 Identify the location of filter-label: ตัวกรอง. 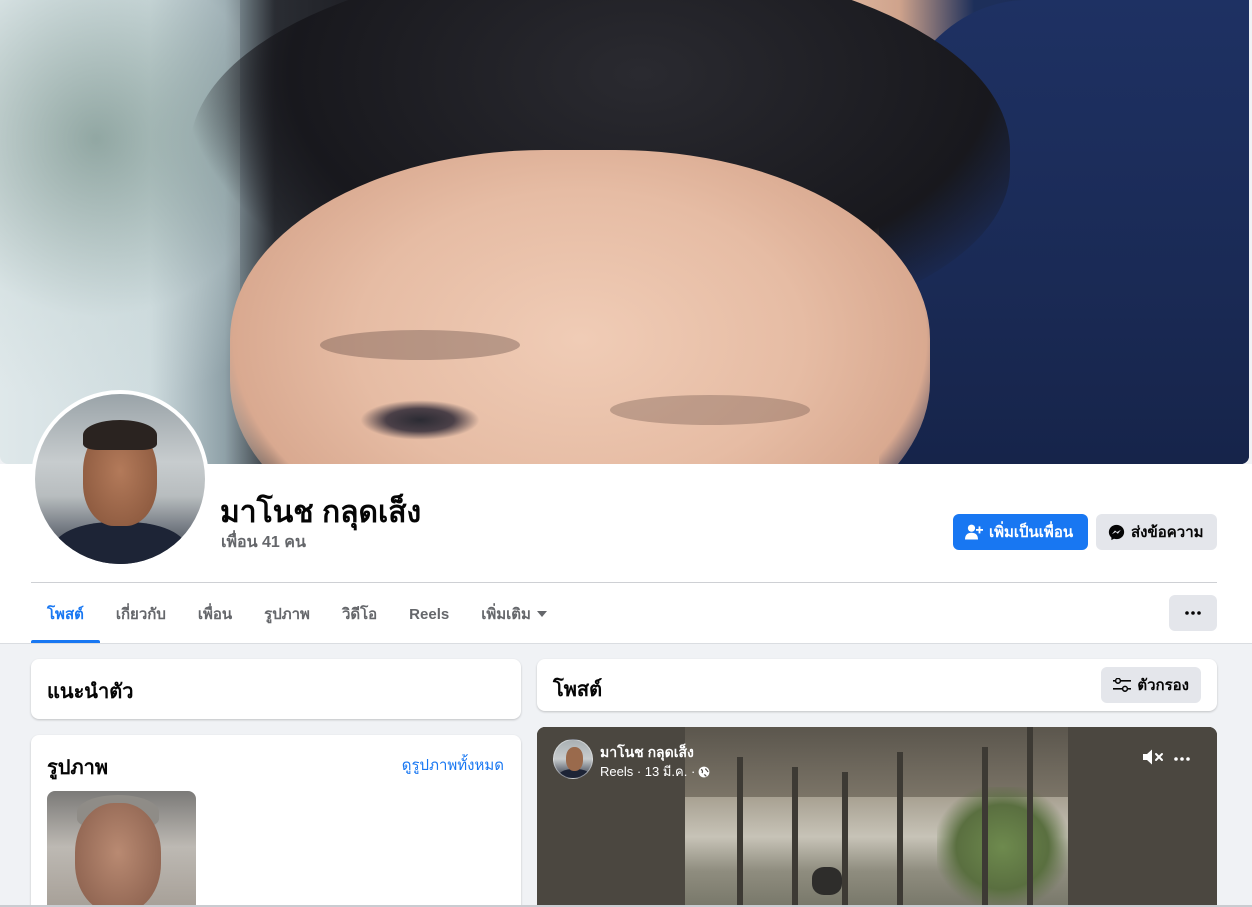
(1163, 685).